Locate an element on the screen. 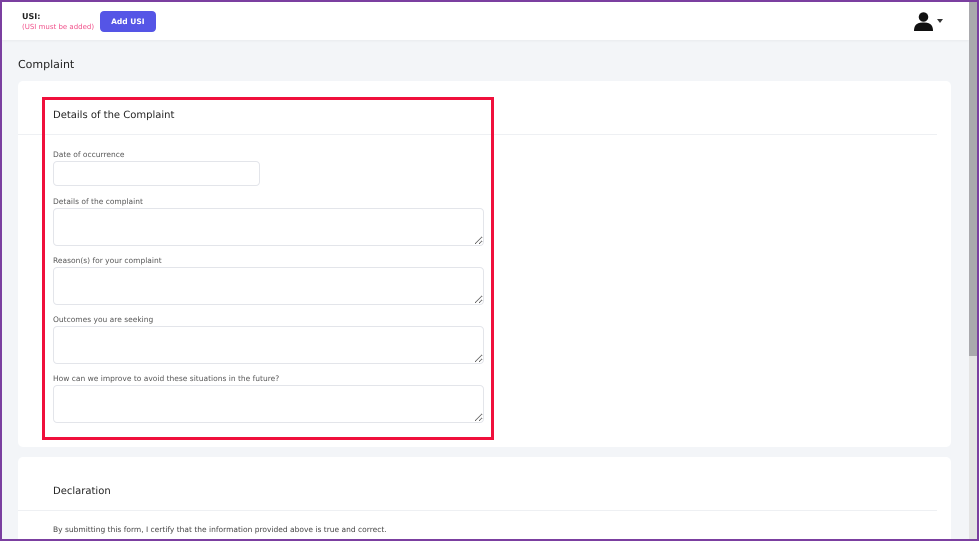 Image resolution: width=979 pixels, height=541 pixels. user-menu-button is located at coordinates (928, 21).